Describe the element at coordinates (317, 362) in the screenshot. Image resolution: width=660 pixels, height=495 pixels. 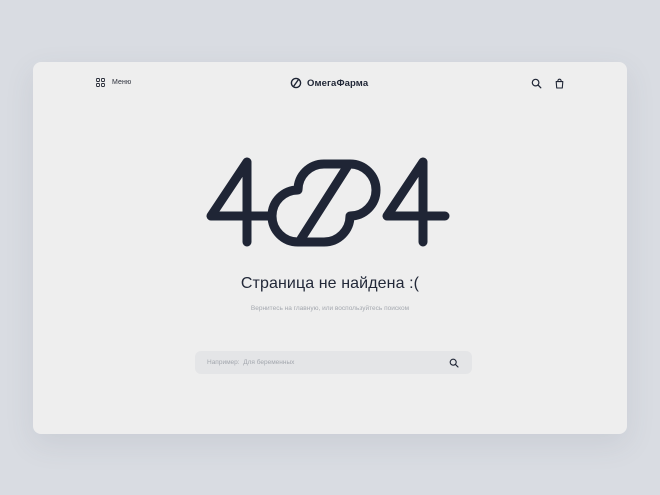
I see `search-input` at that location.